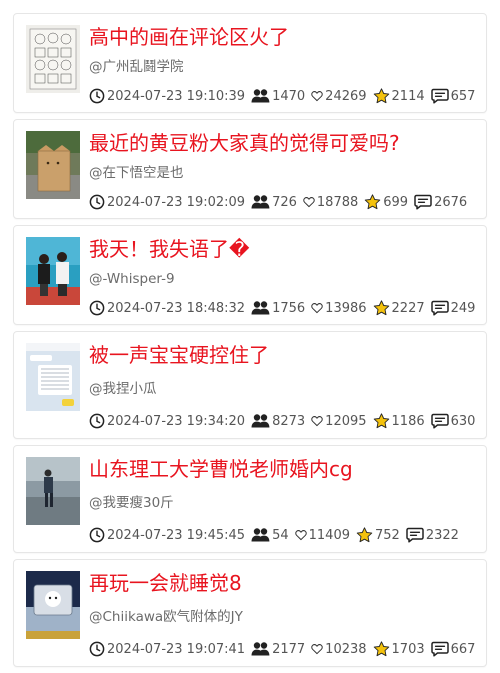  Describe the element at coordinates (396, 202) in the screenshot. I see `post-favorites-value: 699` at that location.